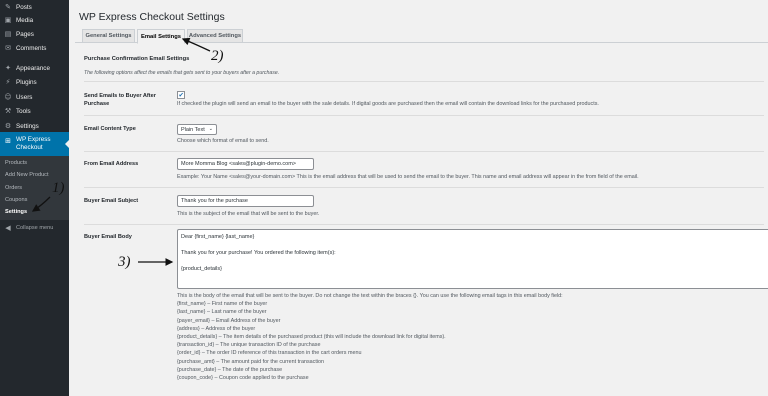 The image size is (768, 396). Describe the element at coordinates (8, 82) in the screenshot. I see `plugins-icon: ⚡` at that location.